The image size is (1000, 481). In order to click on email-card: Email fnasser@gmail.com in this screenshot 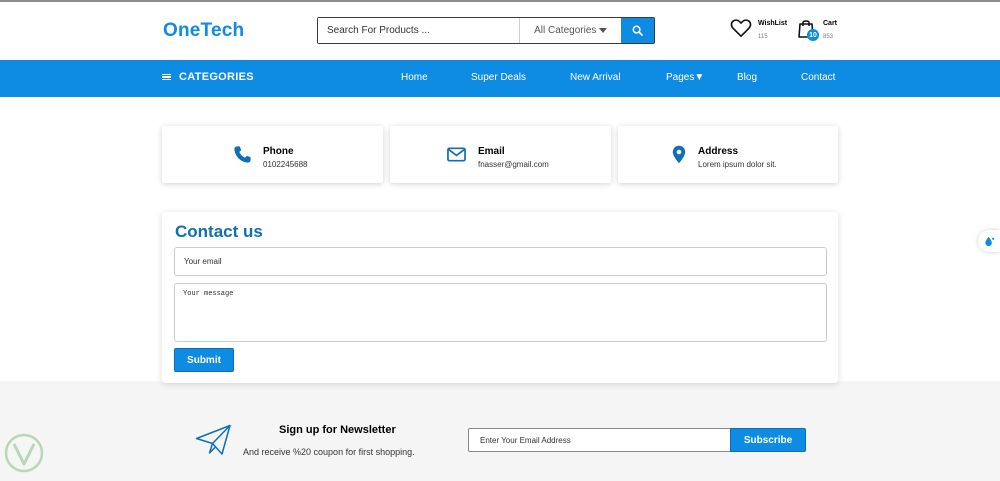, I will do `click(500, 154)`.